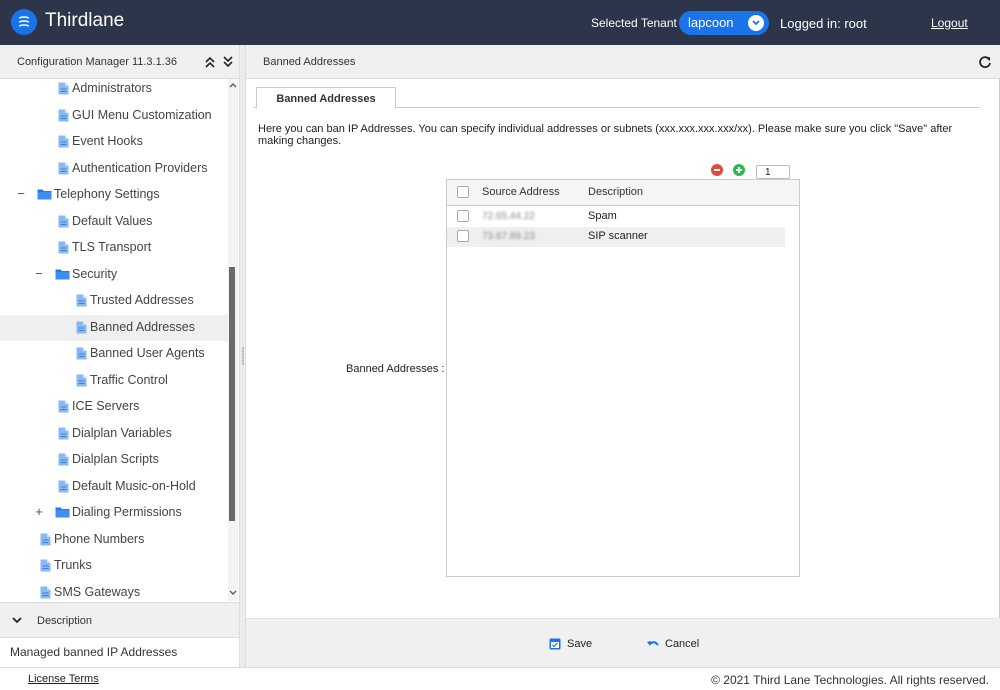  Describe the element at coordinates (326, 98) in the screenshot. I see `tab-banned-addresses: Banned Addresses` at that location.